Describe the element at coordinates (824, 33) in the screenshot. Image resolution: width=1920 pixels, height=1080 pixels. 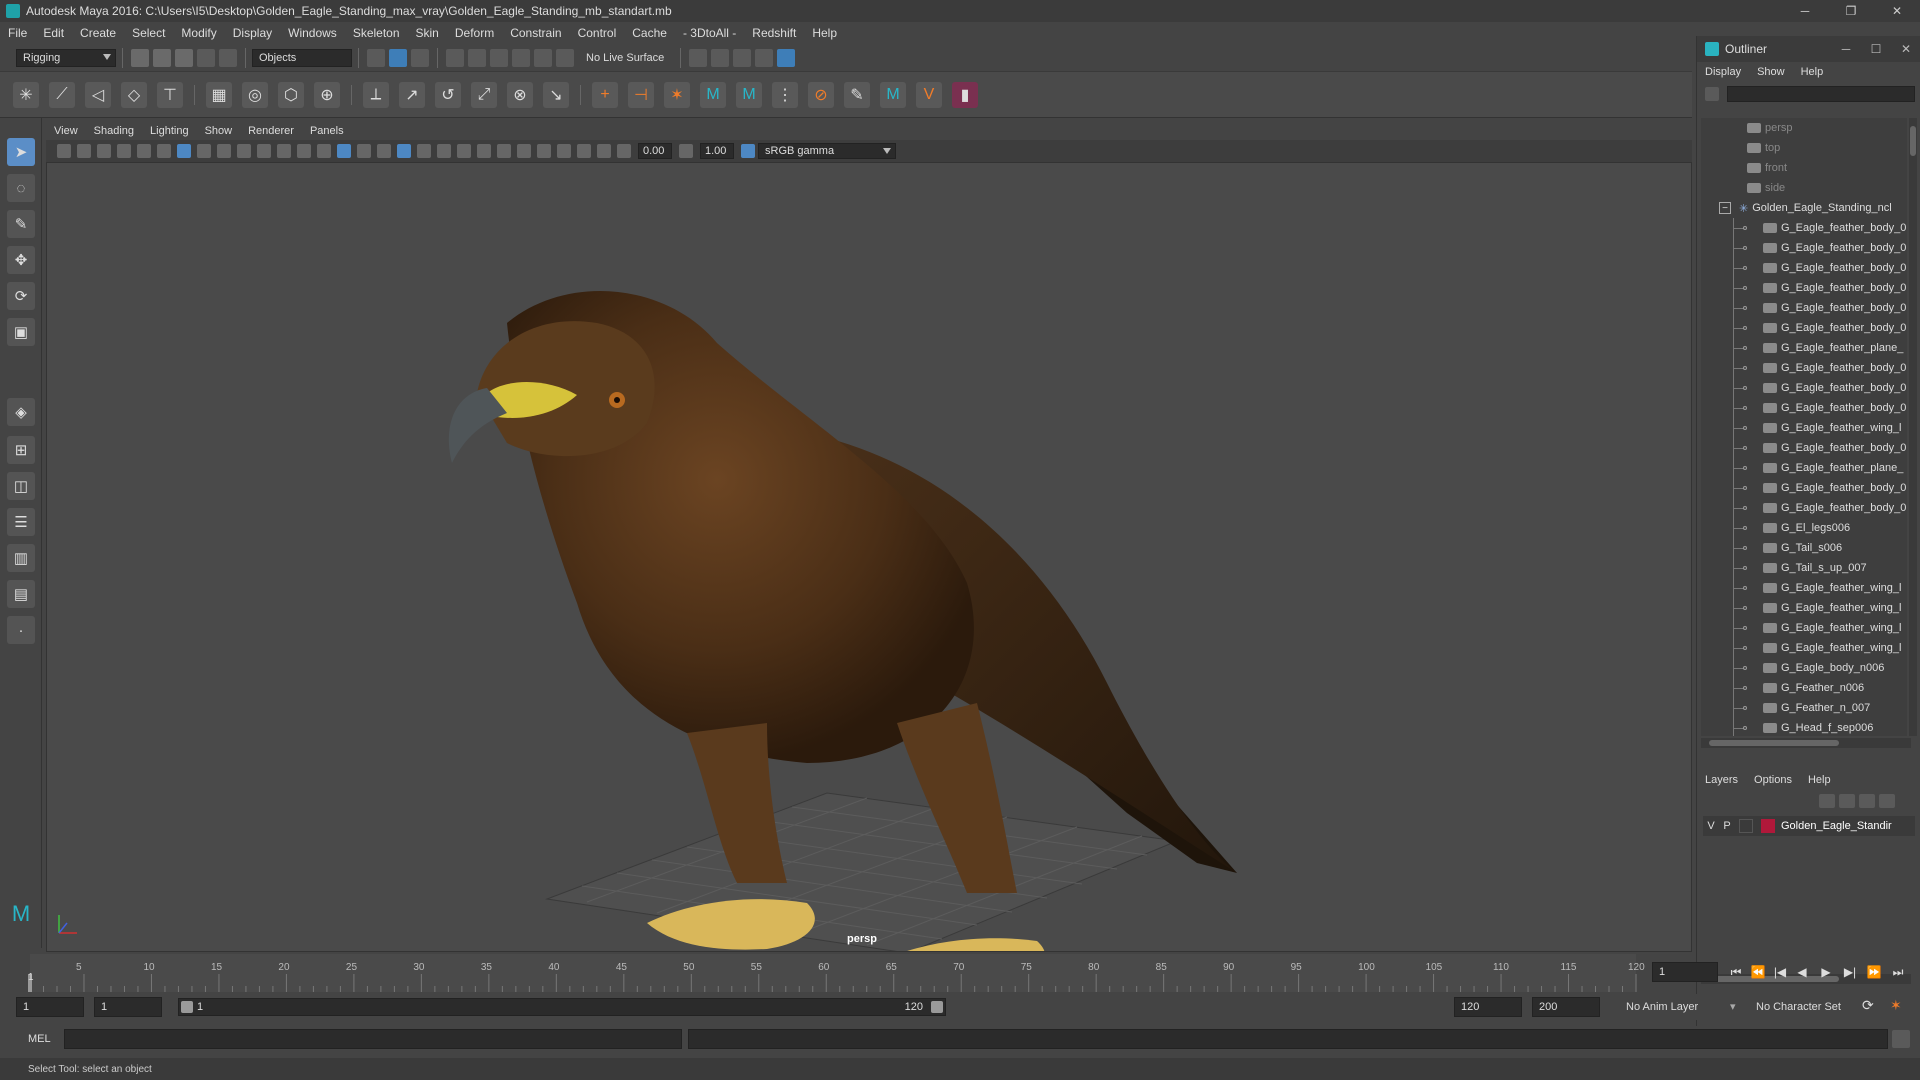
I see `menu-help: Help` at that location.